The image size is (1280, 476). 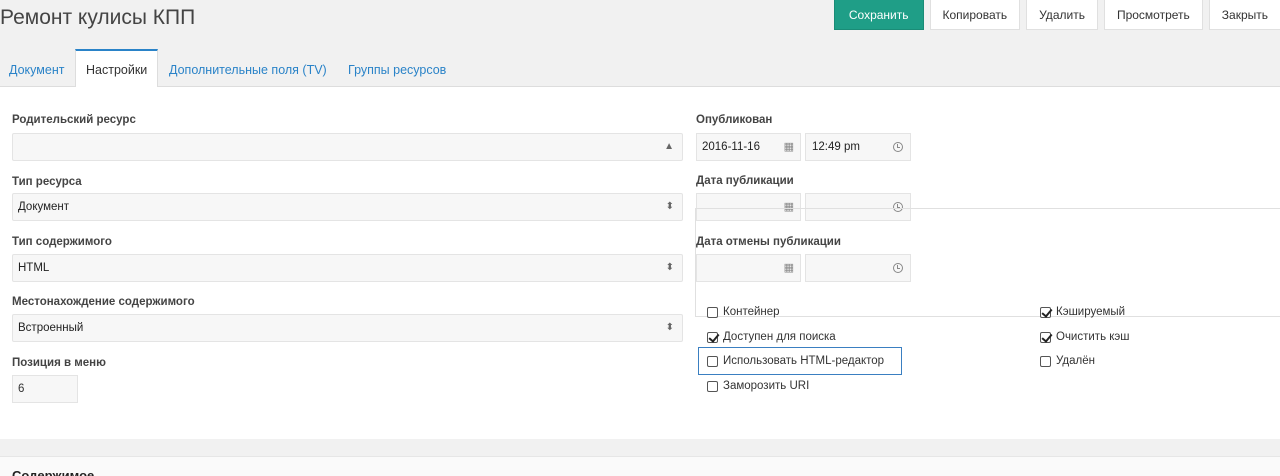 I want to click on menu-index-input: 6, so click(x=45, y=389).